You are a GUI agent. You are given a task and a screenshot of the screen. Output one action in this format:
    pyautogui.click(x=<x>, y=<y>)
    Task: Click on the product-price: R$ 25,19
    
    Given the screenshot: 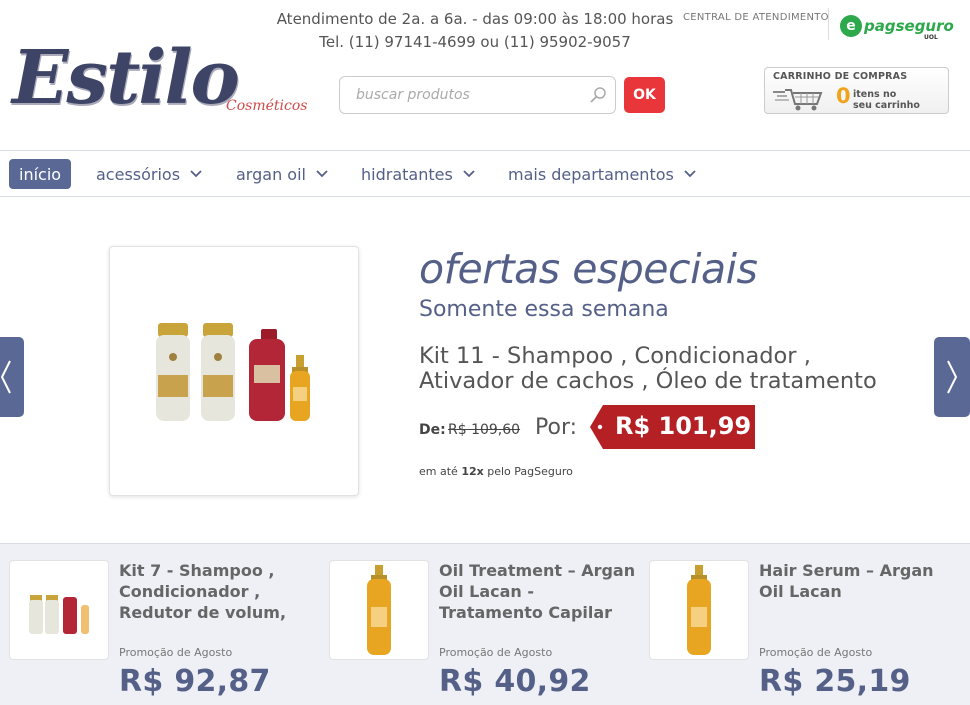 What is the action you would take?
    pyautogui.click(x=835, y=681)
    